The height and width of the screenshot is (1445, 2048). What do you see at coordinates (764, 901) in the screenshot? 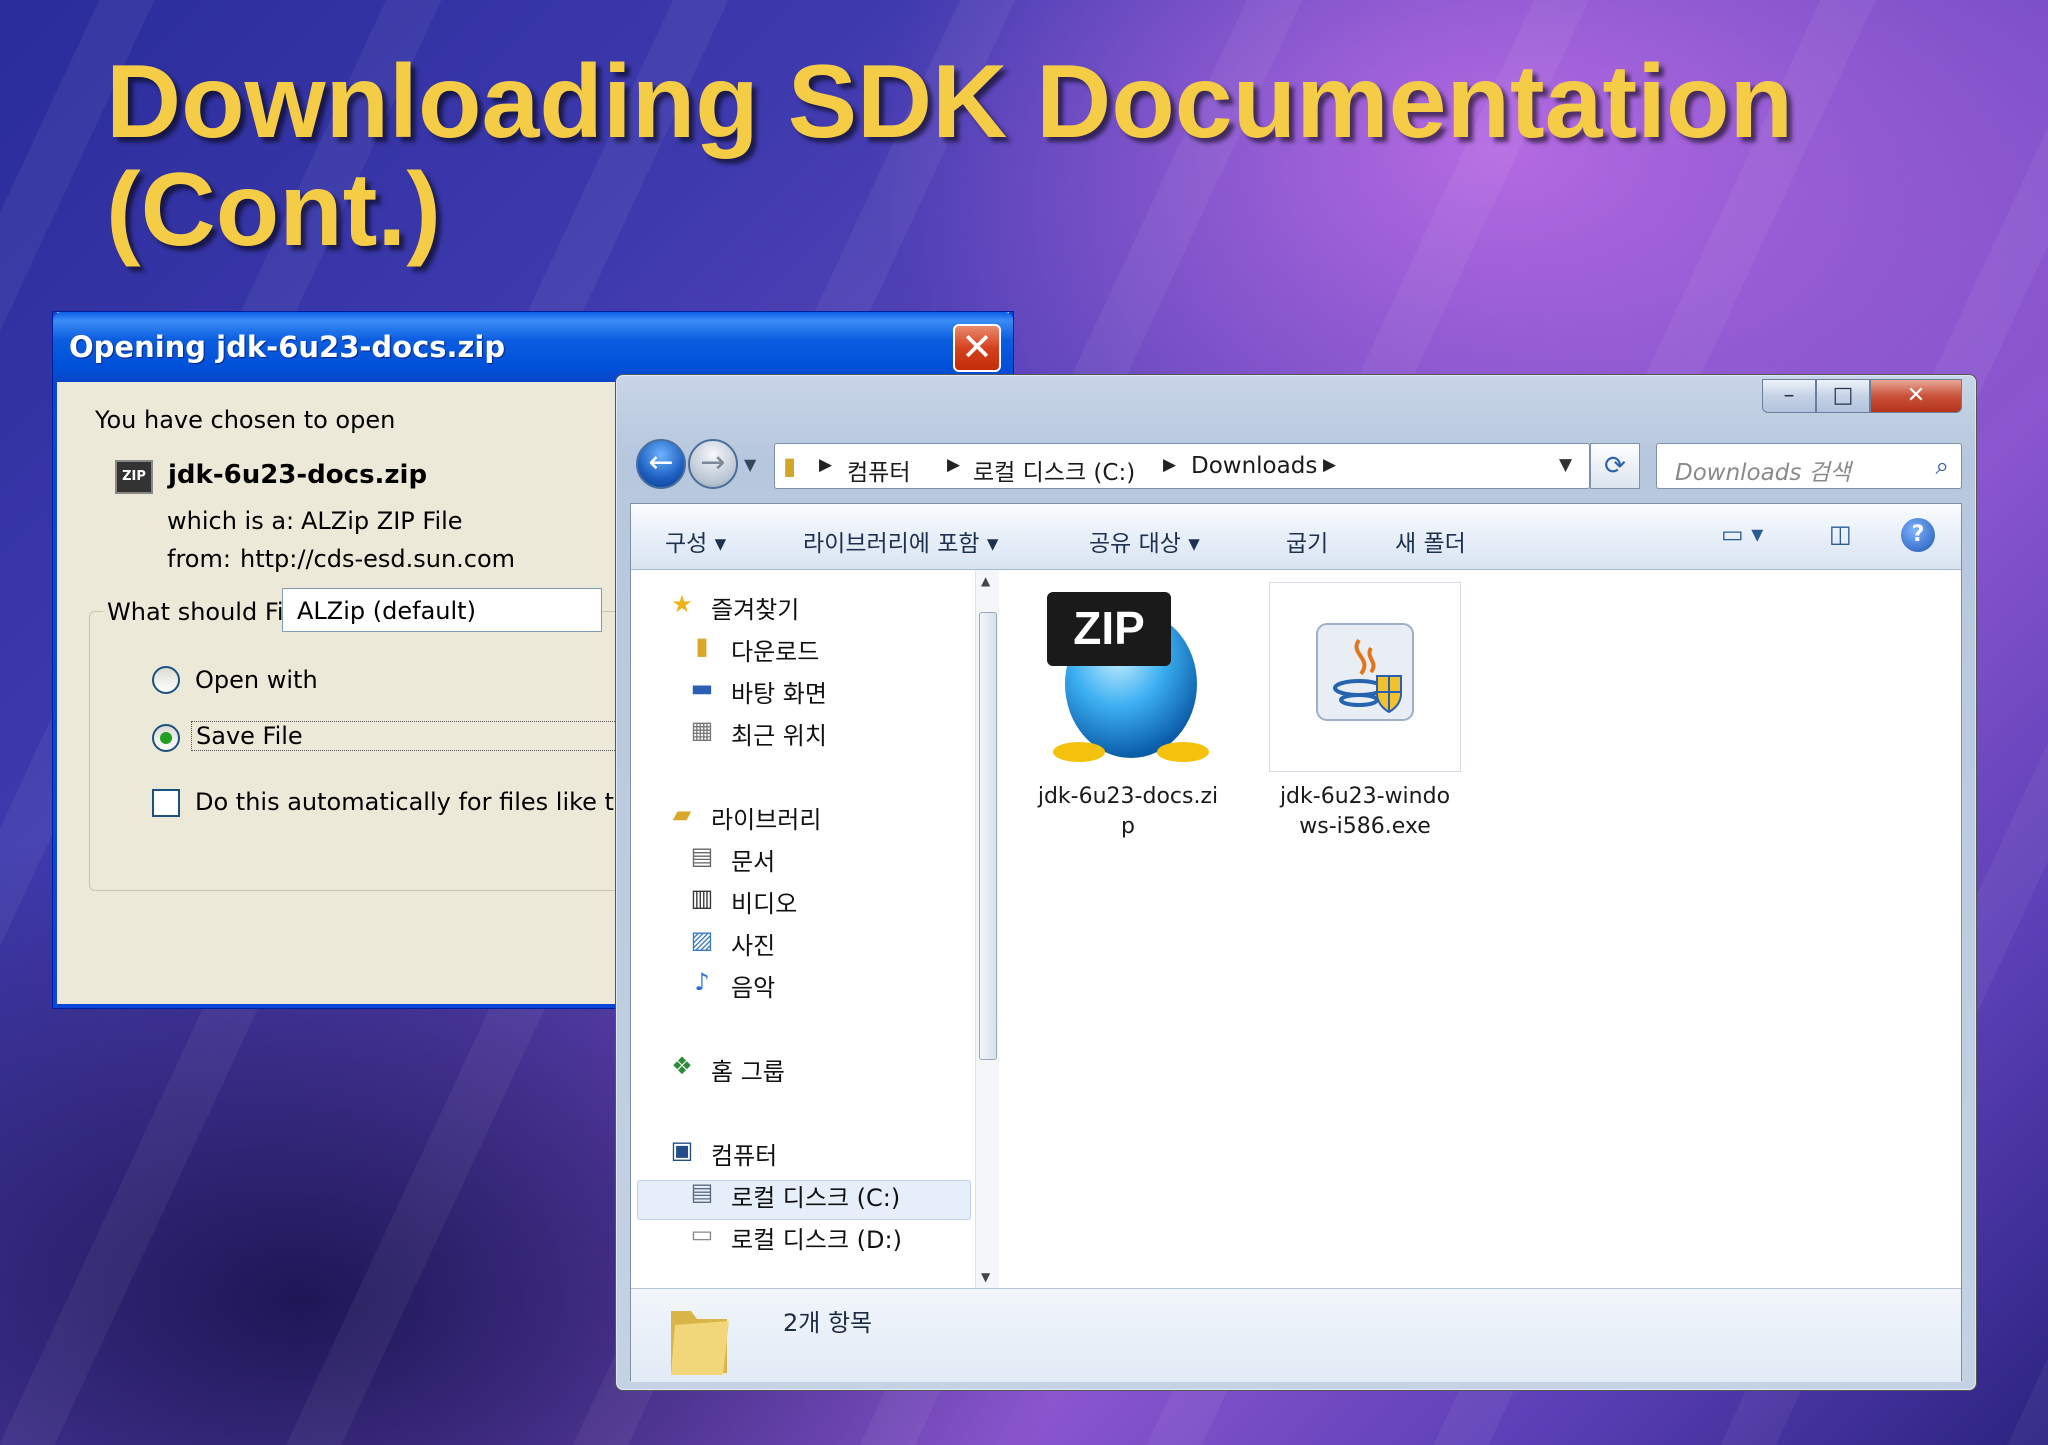
I see `nav-videos: 비디오` at bounding box center [764, 901].